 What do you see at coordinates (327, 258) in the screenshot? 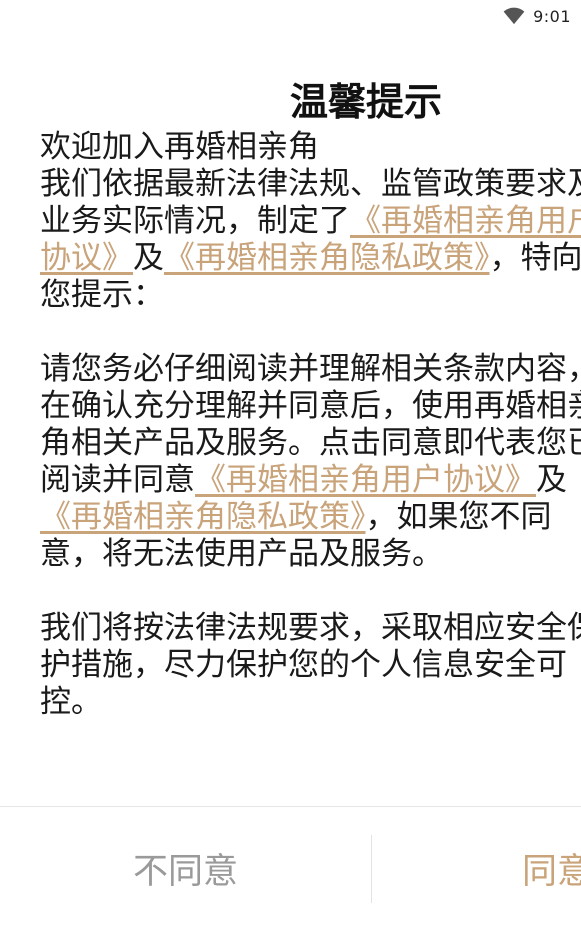
I see `privacy-policy-link: 《再婚相亲角隐私政策》` at bounding box center [327, 258].